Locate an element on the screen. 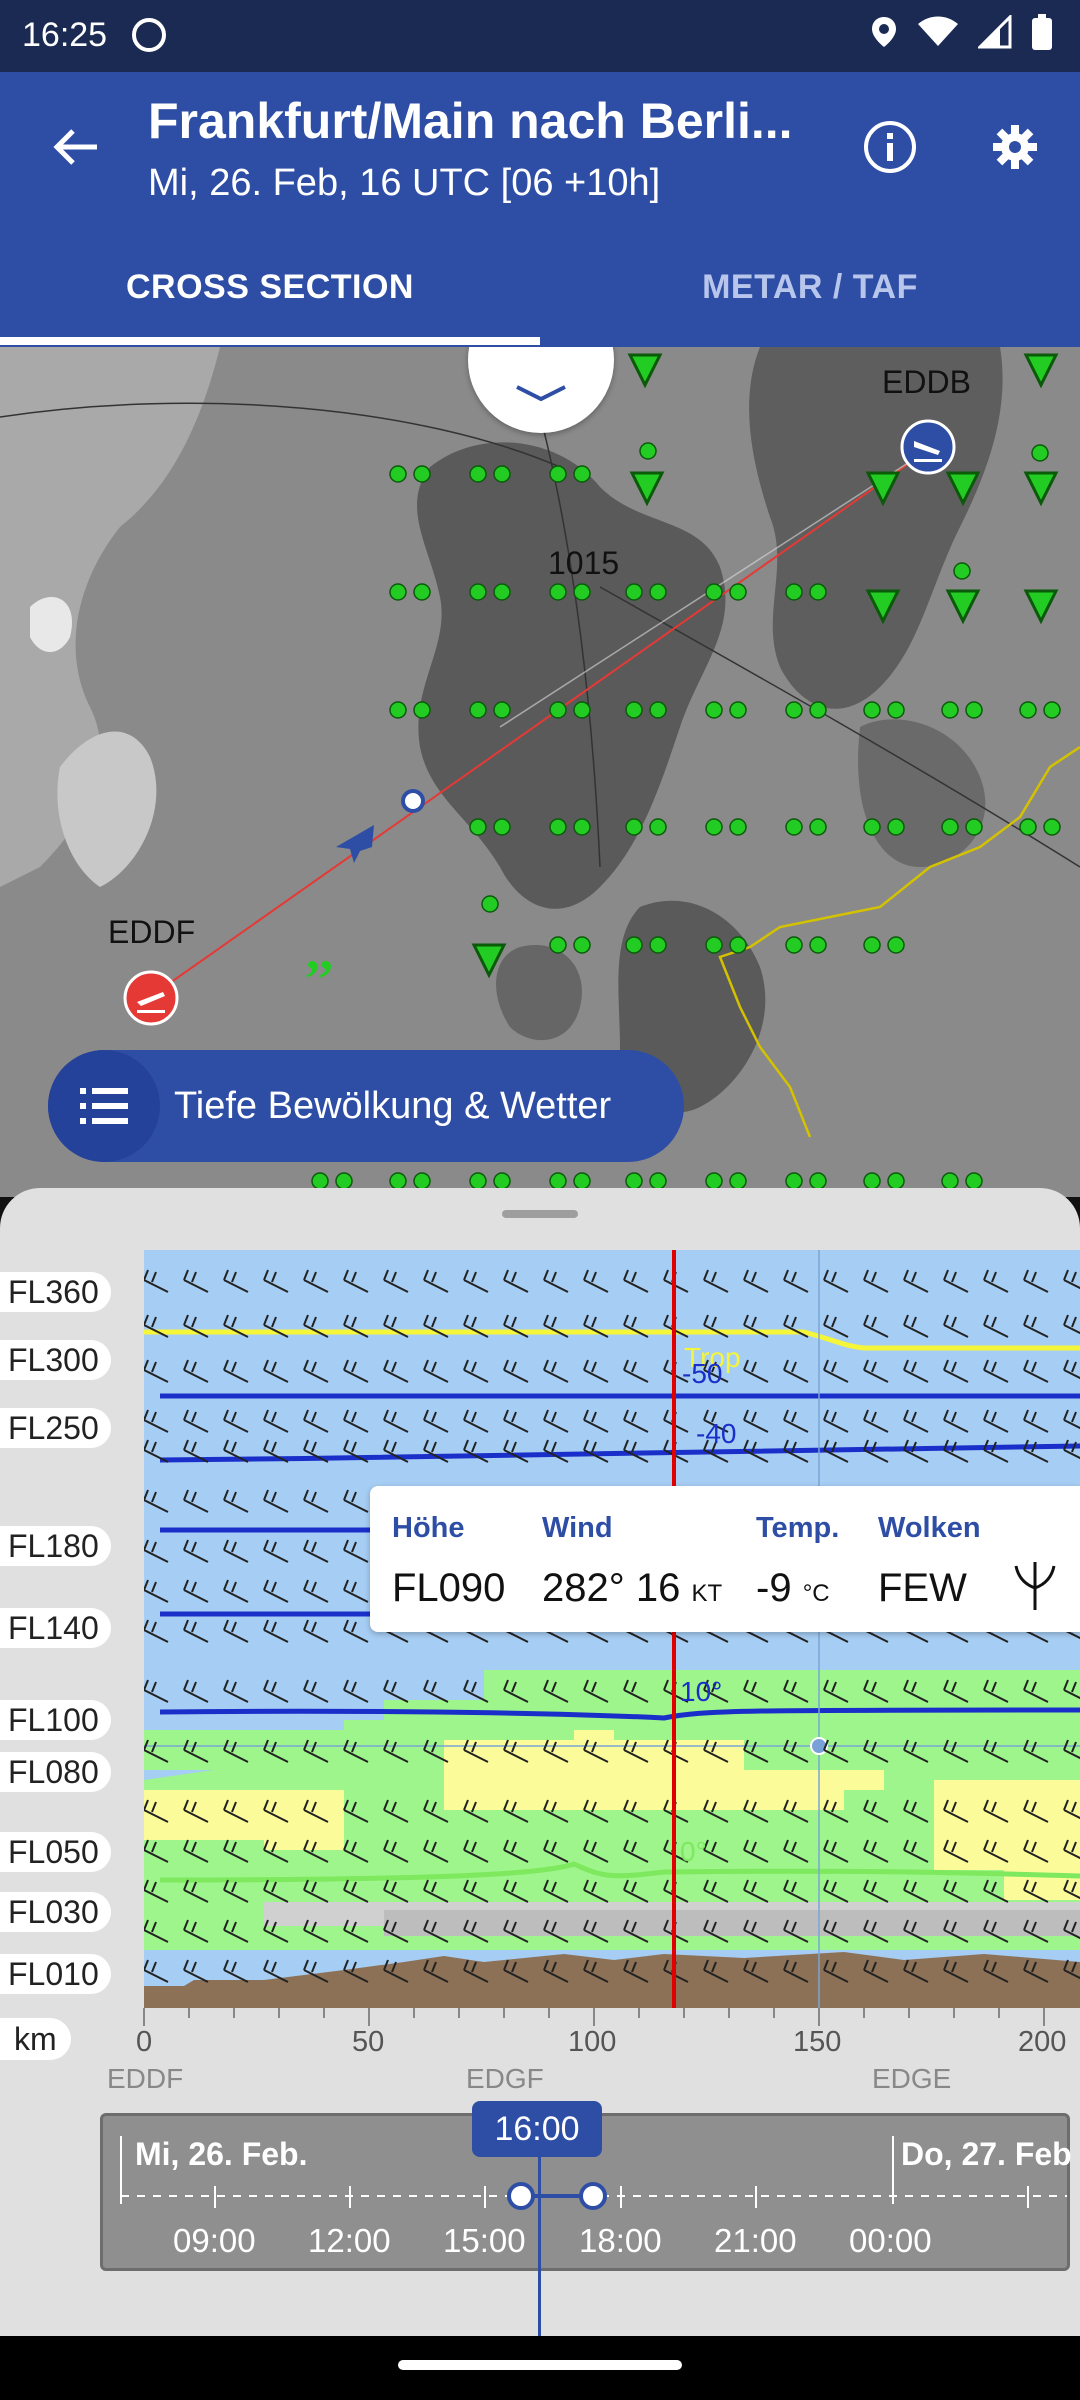  selected-time-bubble: 16:00 is located at coordinates (537, 2129).